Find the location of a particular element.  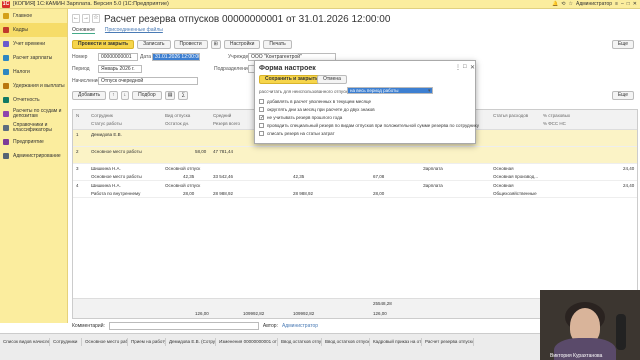

webcam-overlay: Виктория Курахтанова is located at coordinates (590, 325).